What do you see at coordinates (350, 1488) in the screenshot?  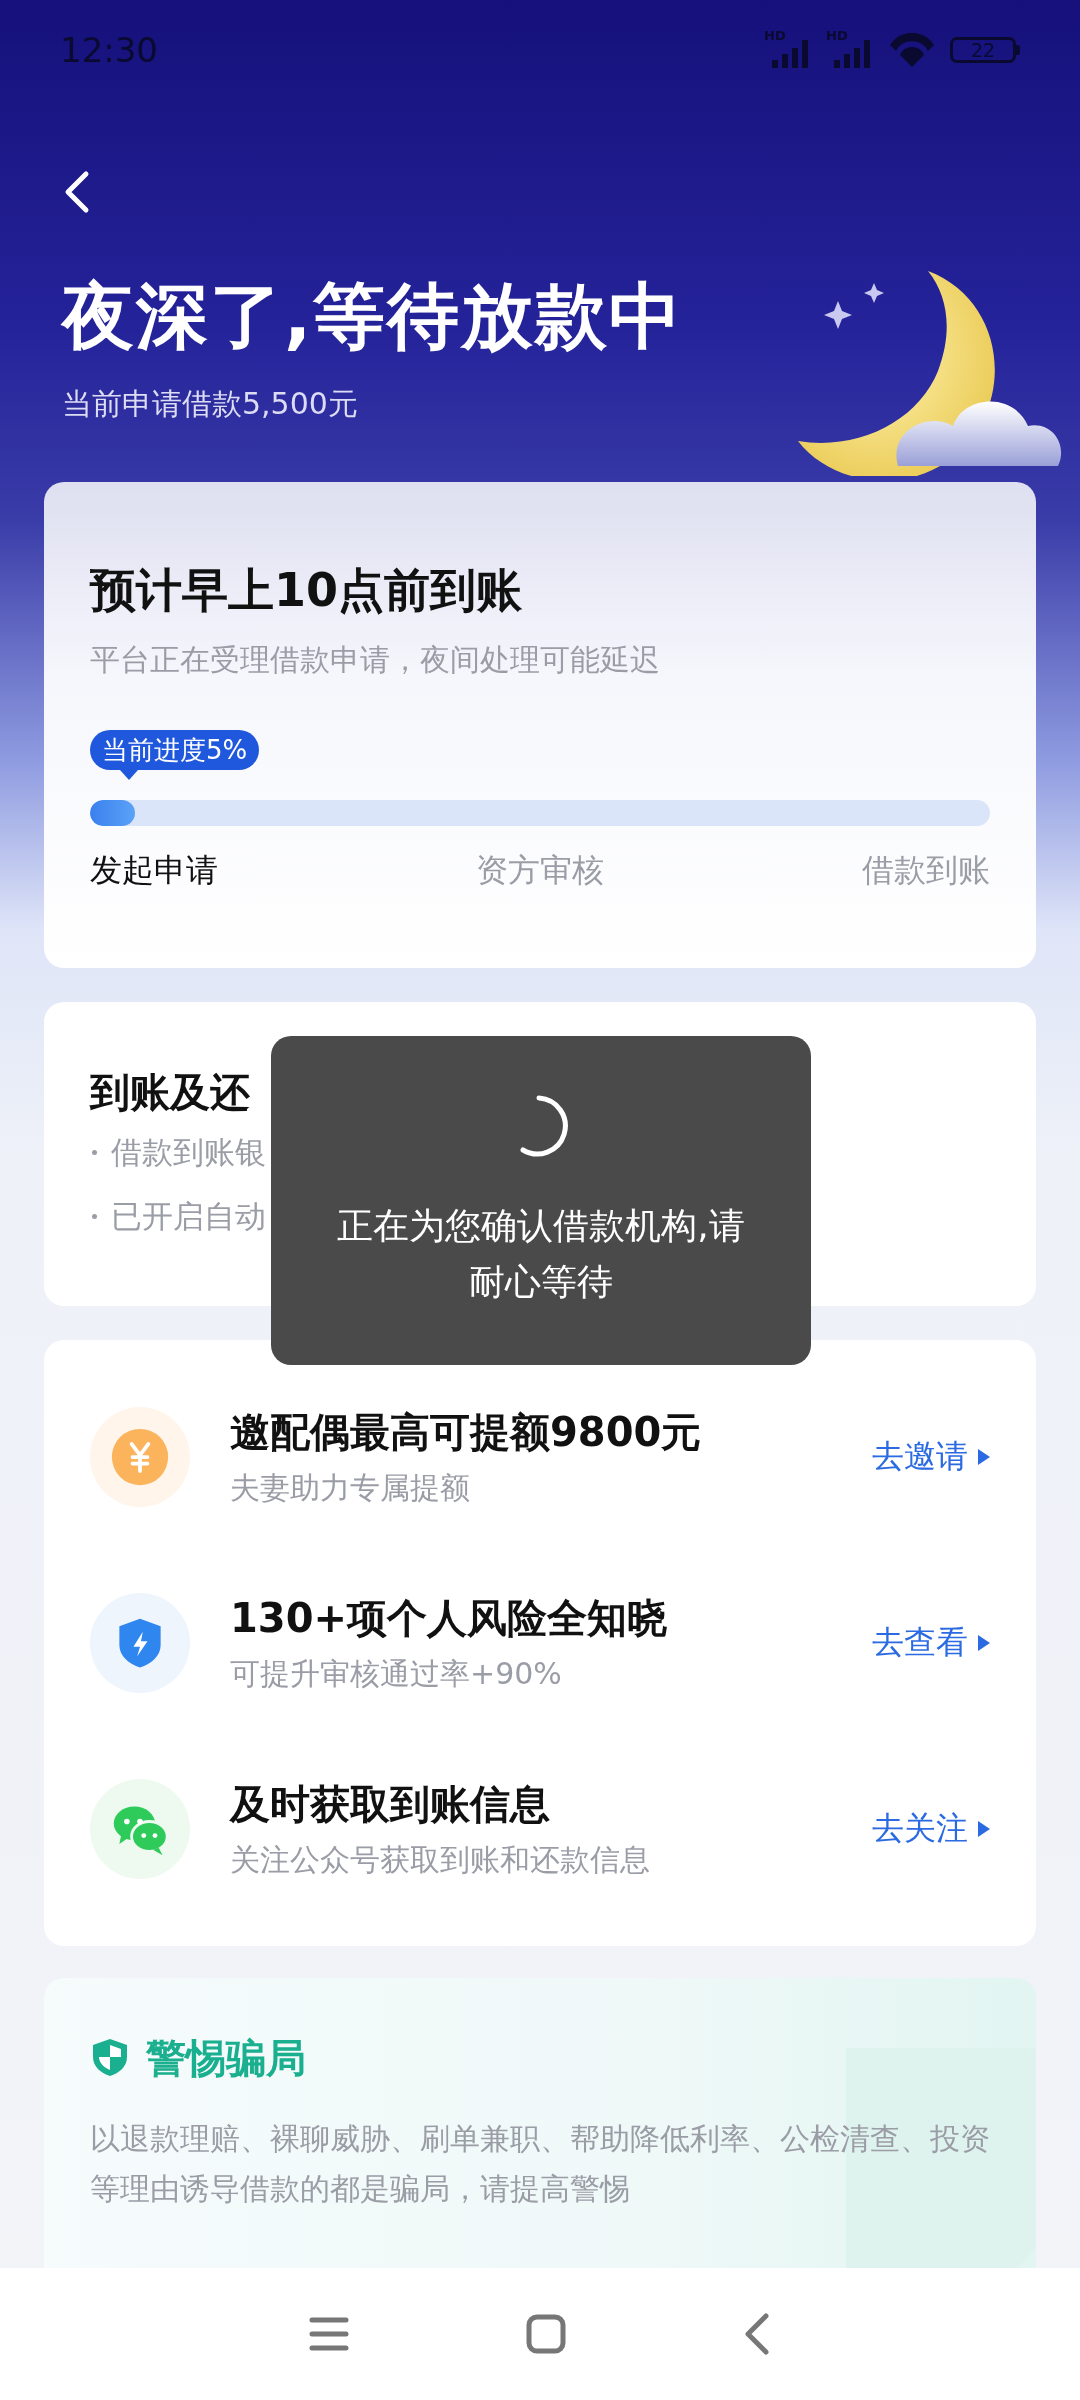 I see `offer-subtitle: 夫妻助力专属提额` at bounding box center [350, 1488].